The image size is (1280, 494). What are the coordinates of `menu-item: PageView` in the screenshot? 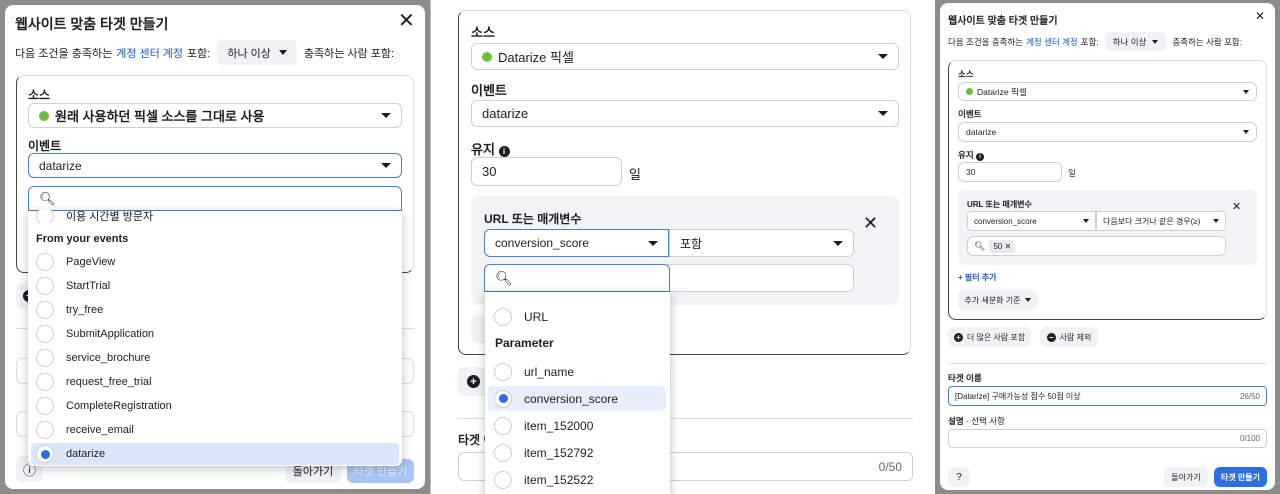 It's located at (75, 262).